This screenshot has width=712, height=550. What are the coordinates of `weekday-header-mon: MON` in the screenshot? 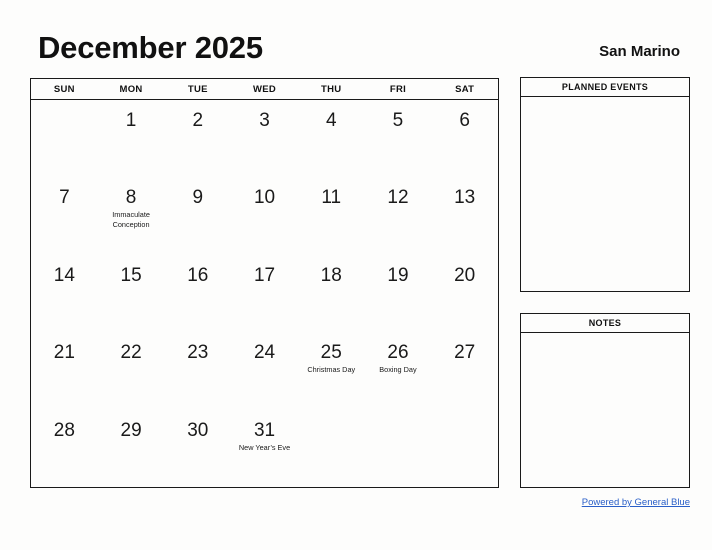 It's located at (131, 89).